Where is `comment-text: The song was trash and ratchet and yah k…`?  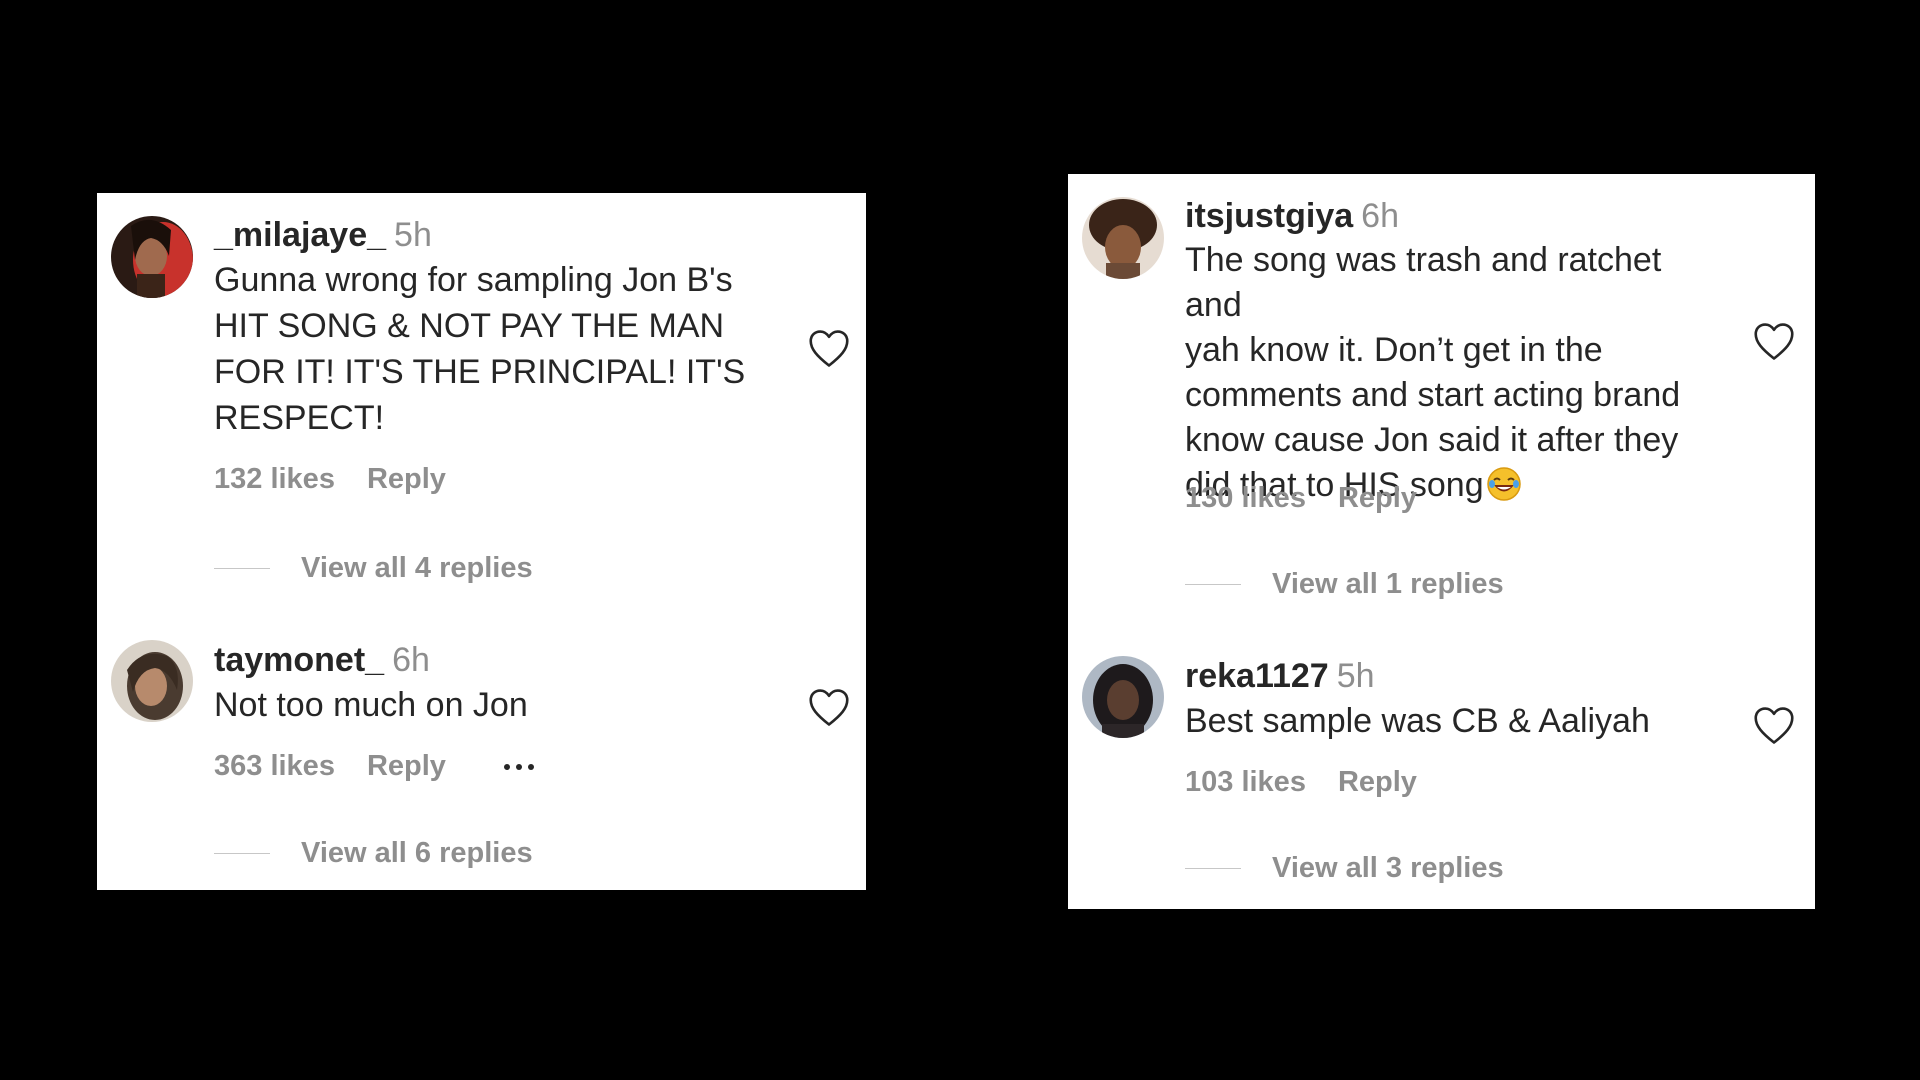
comment-text: The song was trash and ratchet and yah k… is located at coordinates (1445, 373).